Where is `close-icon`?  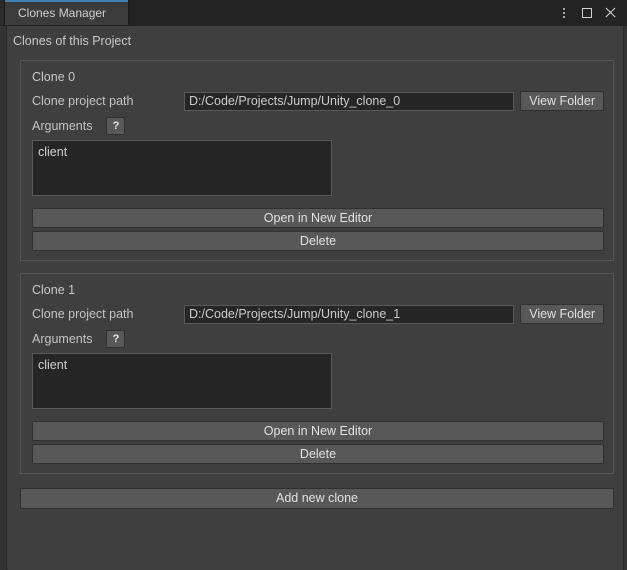
close-icon is located at coordinates (610, 13).